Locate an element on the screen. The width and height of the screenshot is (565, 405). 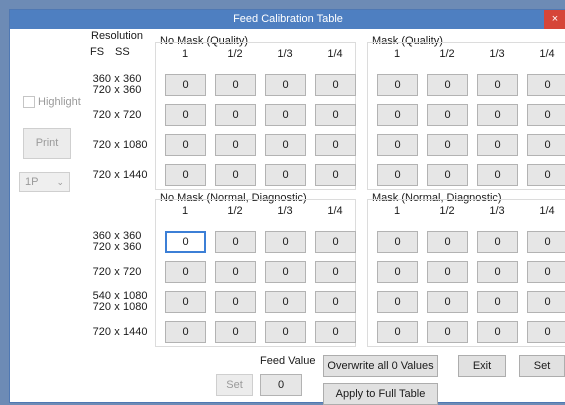
column-header-no-mask-quality: 1/2 is located at coordinates (235, 54).